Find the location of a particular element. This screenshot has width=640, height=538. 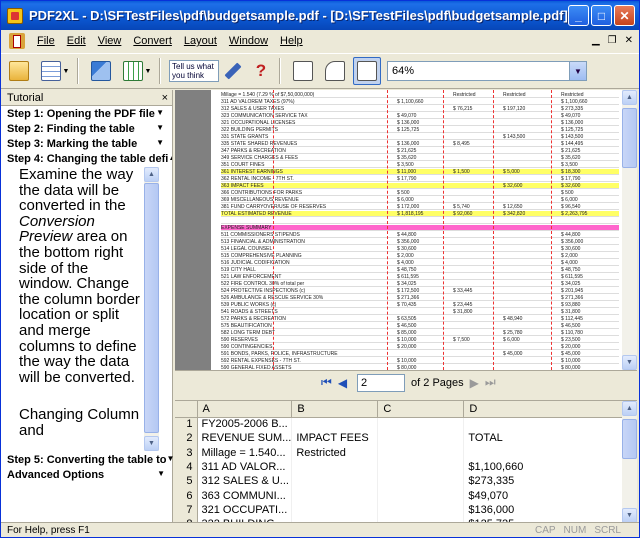

menu-edit: Edit is located at coordinates (76, 41).